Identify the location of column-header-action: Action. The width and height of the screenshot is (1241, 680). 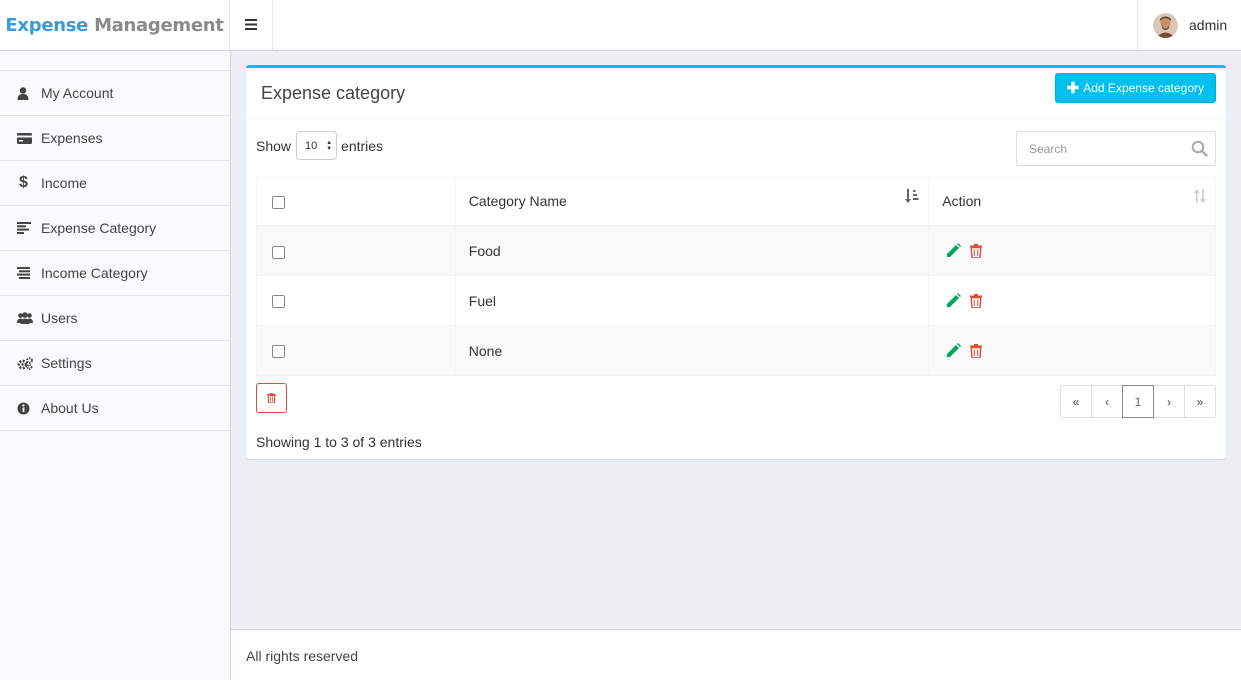
(1072, 202).